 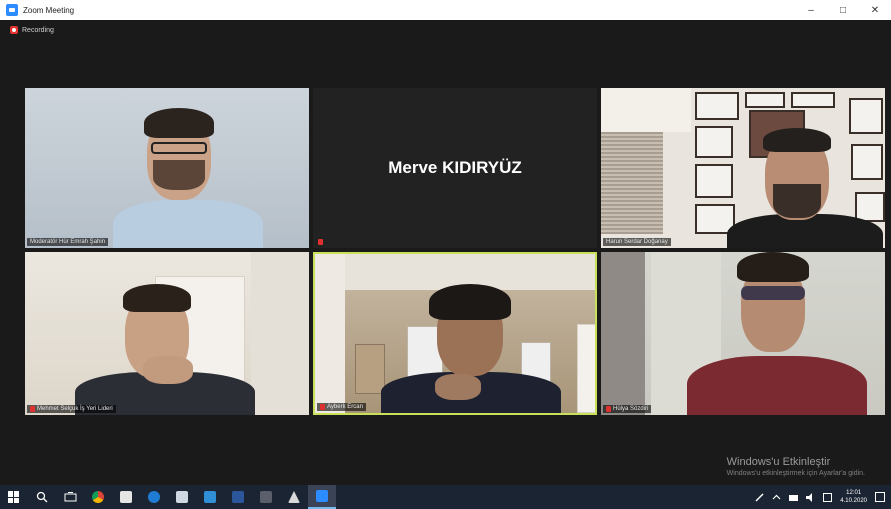 I want to click on mail-icon, so click(x=182, y=497).